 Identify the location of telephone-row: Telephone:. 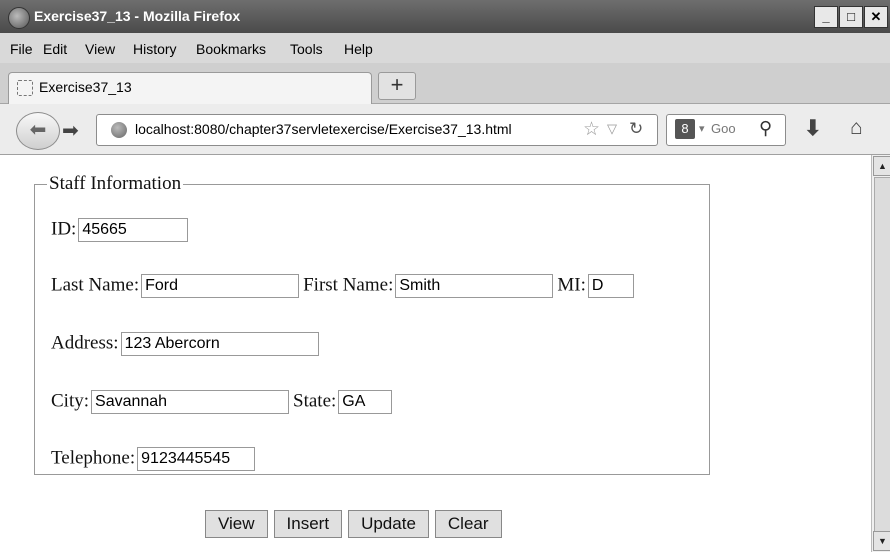
(155, 459).